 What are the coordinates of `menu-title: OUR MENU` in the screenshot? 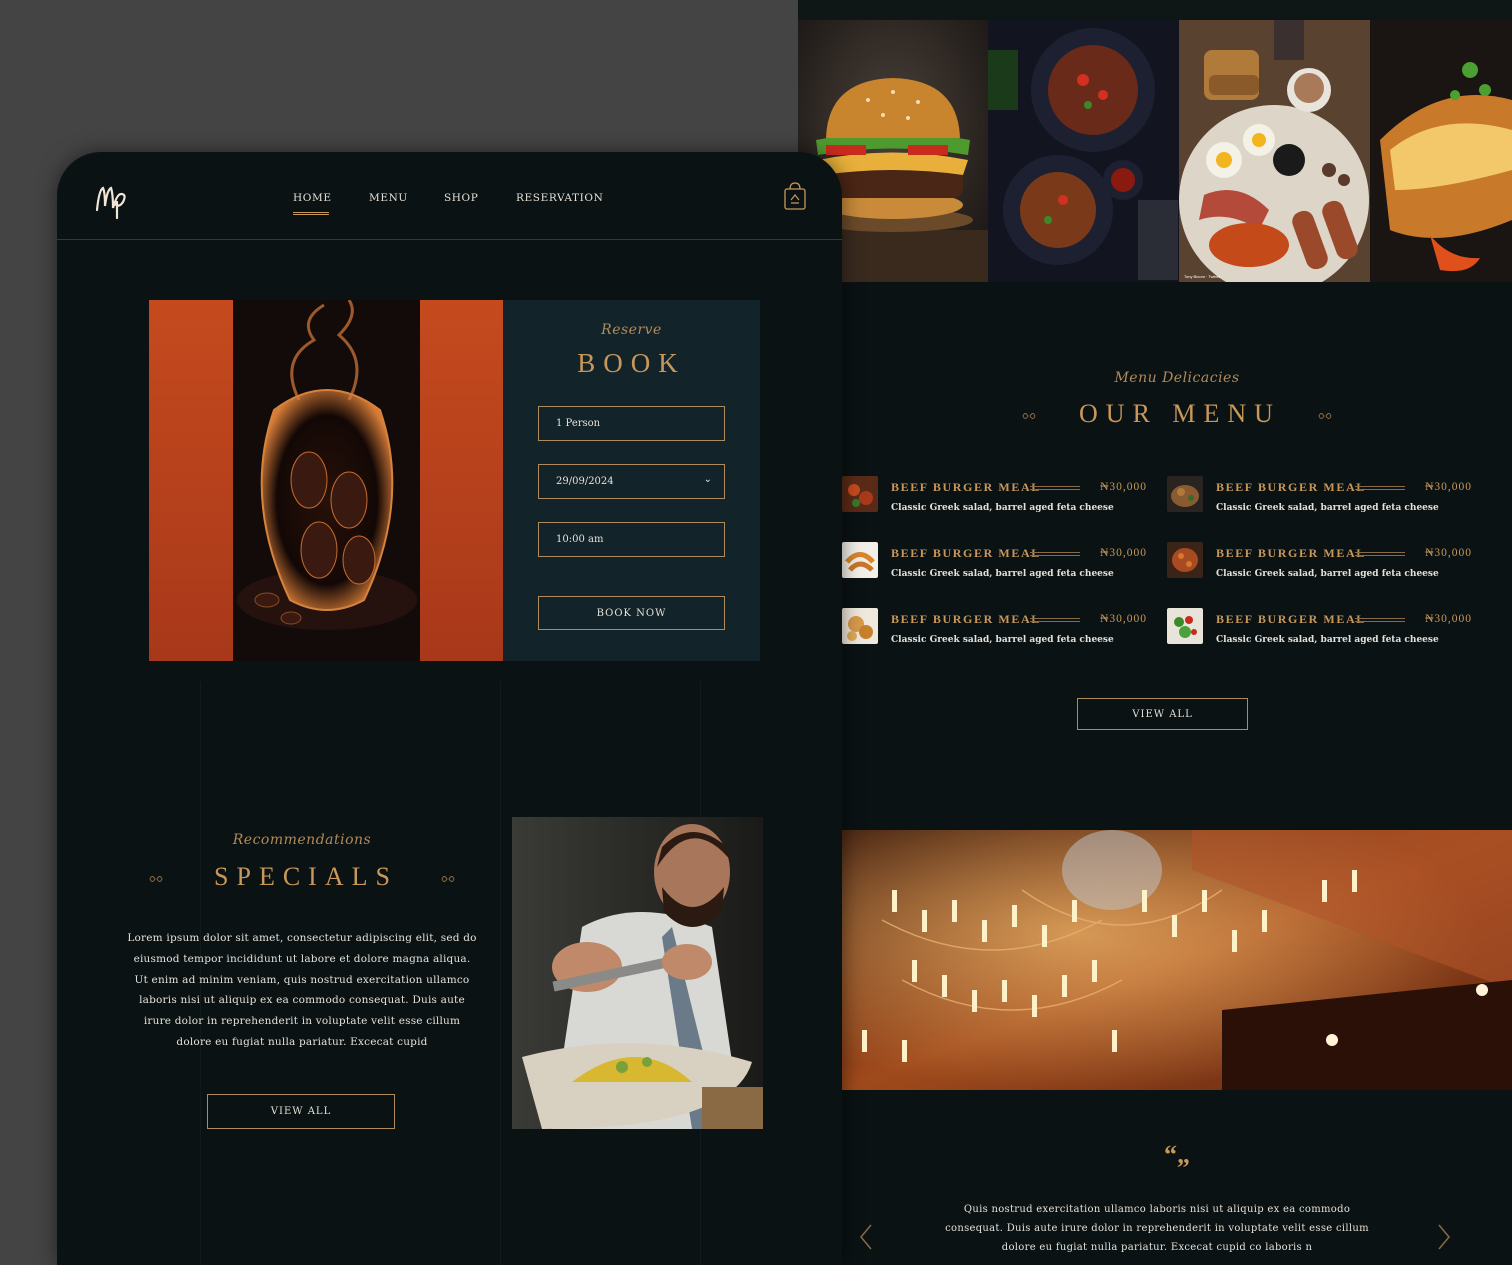 It's located at (1180, 413).